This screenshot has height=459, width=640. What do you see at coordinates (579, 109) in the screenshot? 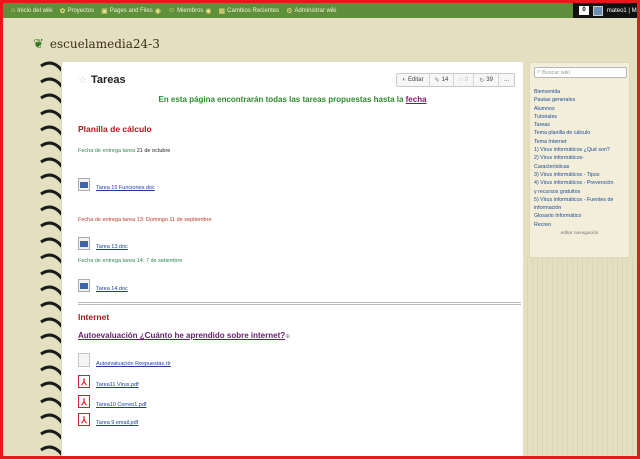
I see `sidebar-item: Alumnos` at bounding box center [579, 109].